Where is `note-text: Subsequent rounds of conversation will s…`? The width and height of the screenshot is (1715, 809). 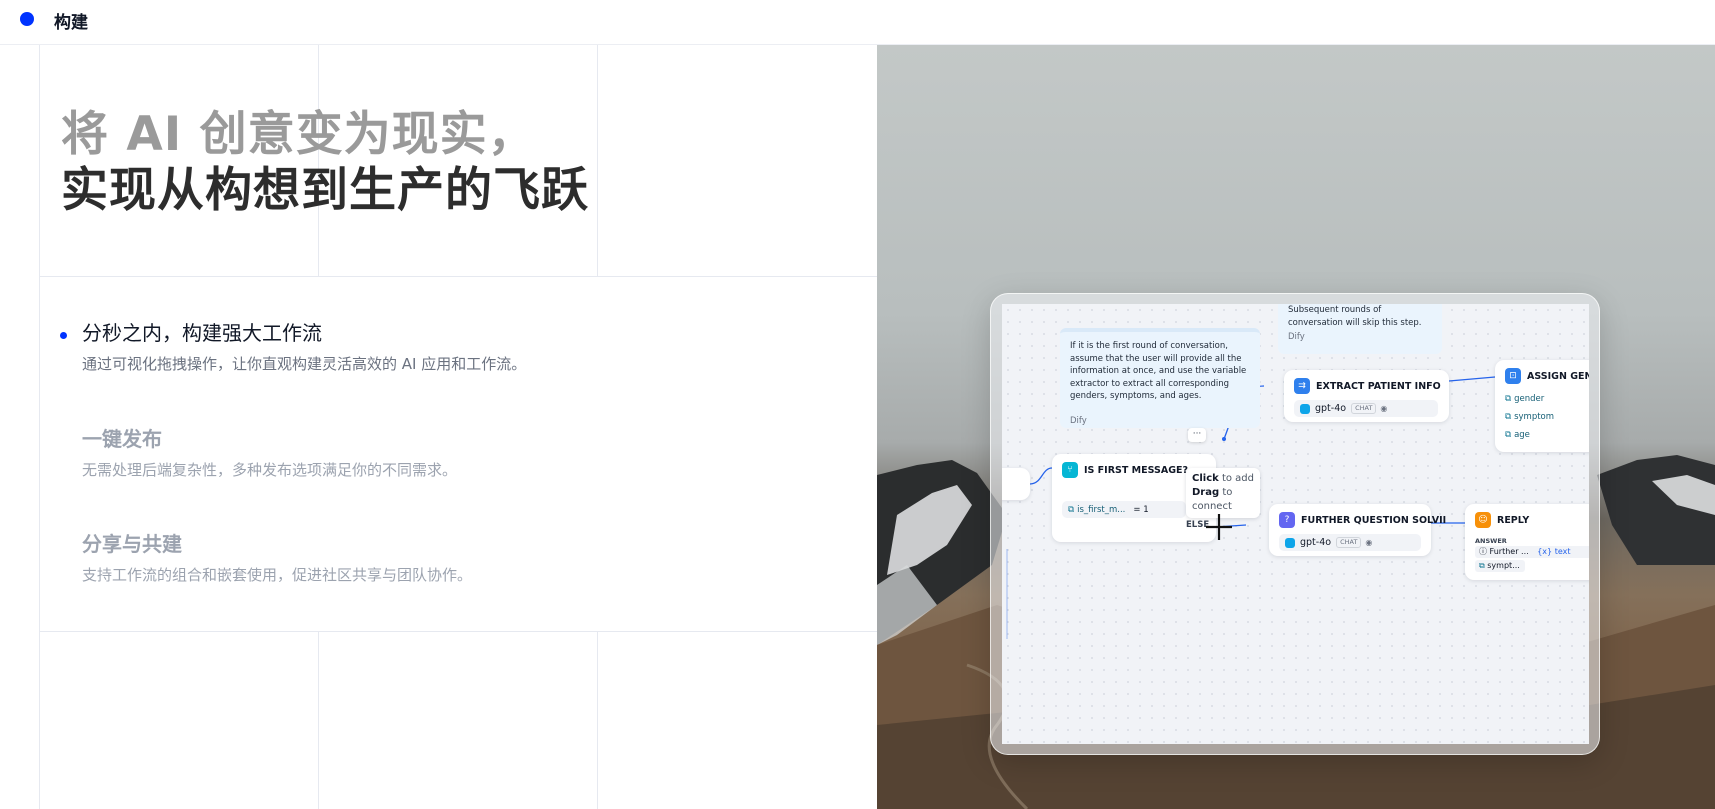
note-text: Subsequent rounds of conversation will s… is located at coordinates (1355, 316).